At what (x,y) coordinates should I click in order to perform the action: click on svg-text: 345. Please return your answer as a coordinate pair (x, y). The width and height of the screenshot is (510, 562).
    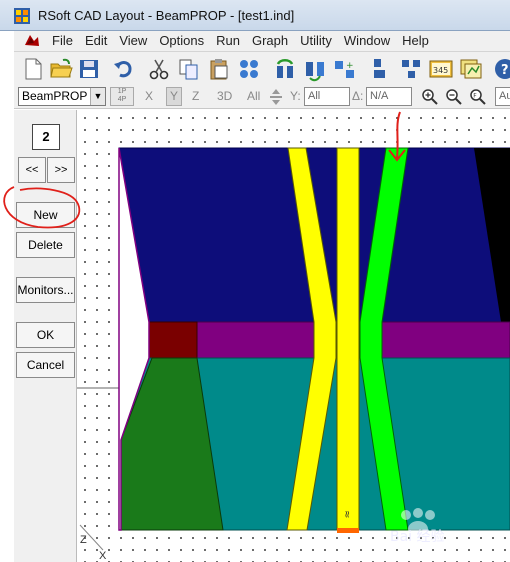
    Looking at the image, I should click on (440, 70).